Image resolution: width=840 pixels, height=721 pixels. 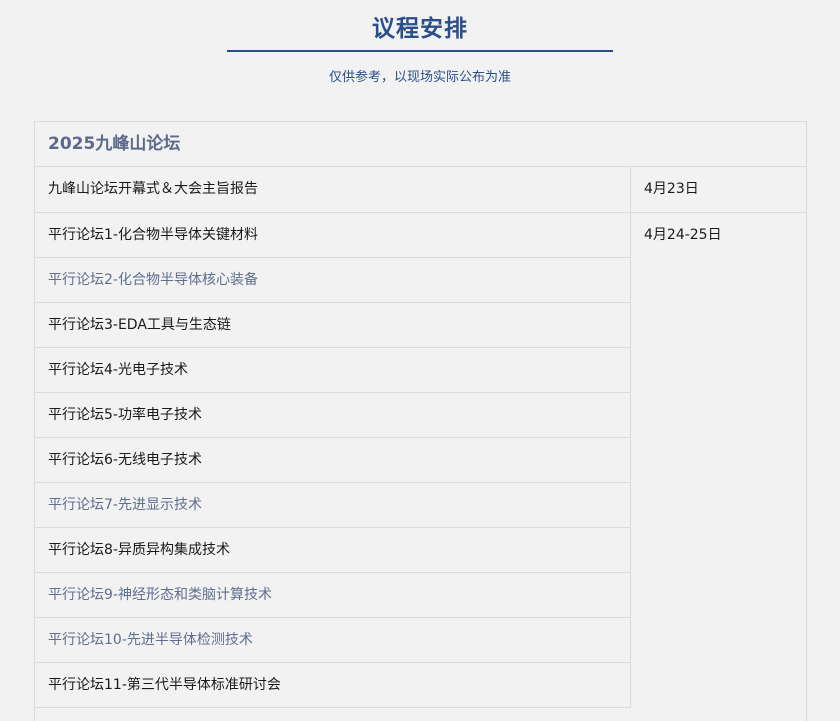 I want to click on table-row: 平行论坛4-光电子技术, so click(x=420, y=370).